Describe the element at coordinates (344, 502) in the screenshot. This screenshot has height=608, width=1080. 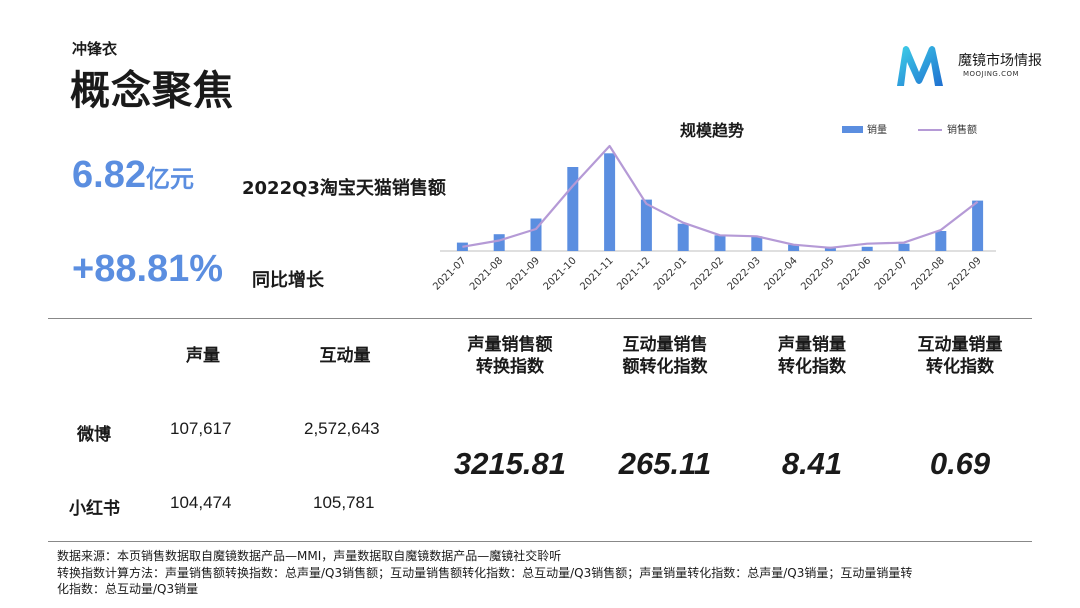
I see `xiaohongshu-interaction: 105,781` at that location.